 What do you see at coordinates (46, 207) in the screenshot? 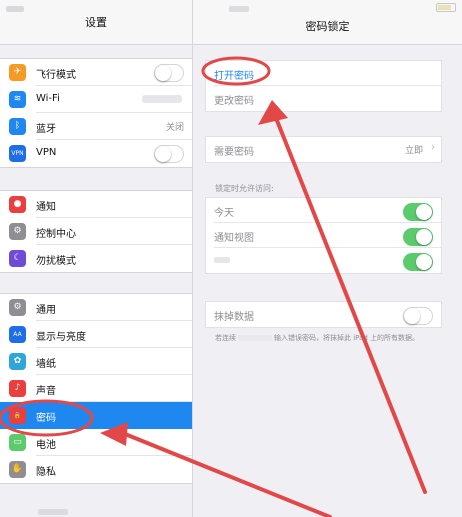
I see `sidebar-item-label: 通知` at bounding box center [46, 207].